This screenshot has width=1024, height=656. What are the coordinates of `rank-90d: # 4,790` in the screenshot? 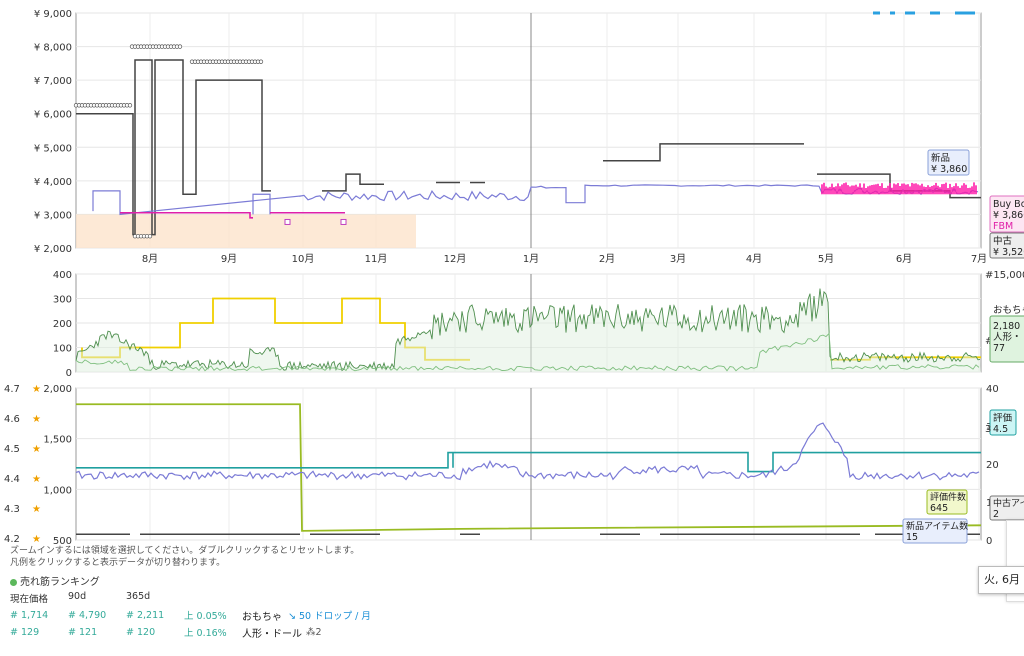 It's located at (87, 615).